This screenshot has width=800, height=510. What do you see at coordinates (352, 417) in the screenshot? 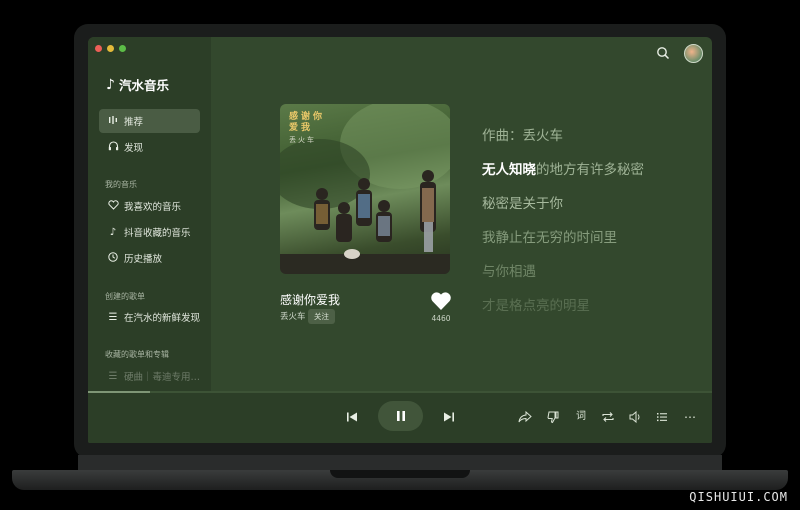
I see `previous-track-icon` at bounding box center [352, 417].